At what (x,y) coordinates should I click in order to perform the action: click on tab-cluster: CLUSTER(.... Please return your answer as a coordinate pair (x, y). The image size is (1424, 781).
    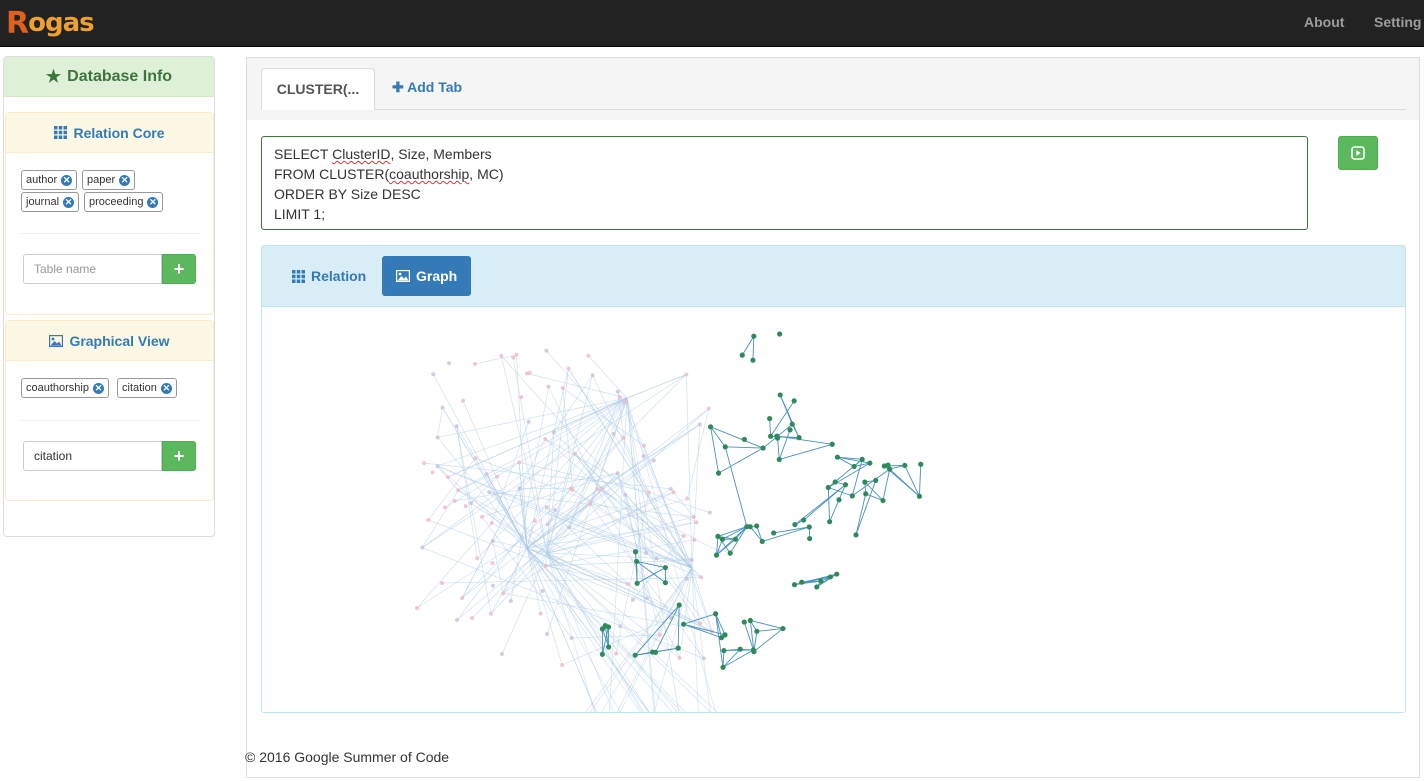
    Looking at the image, I should click on (318, 89).